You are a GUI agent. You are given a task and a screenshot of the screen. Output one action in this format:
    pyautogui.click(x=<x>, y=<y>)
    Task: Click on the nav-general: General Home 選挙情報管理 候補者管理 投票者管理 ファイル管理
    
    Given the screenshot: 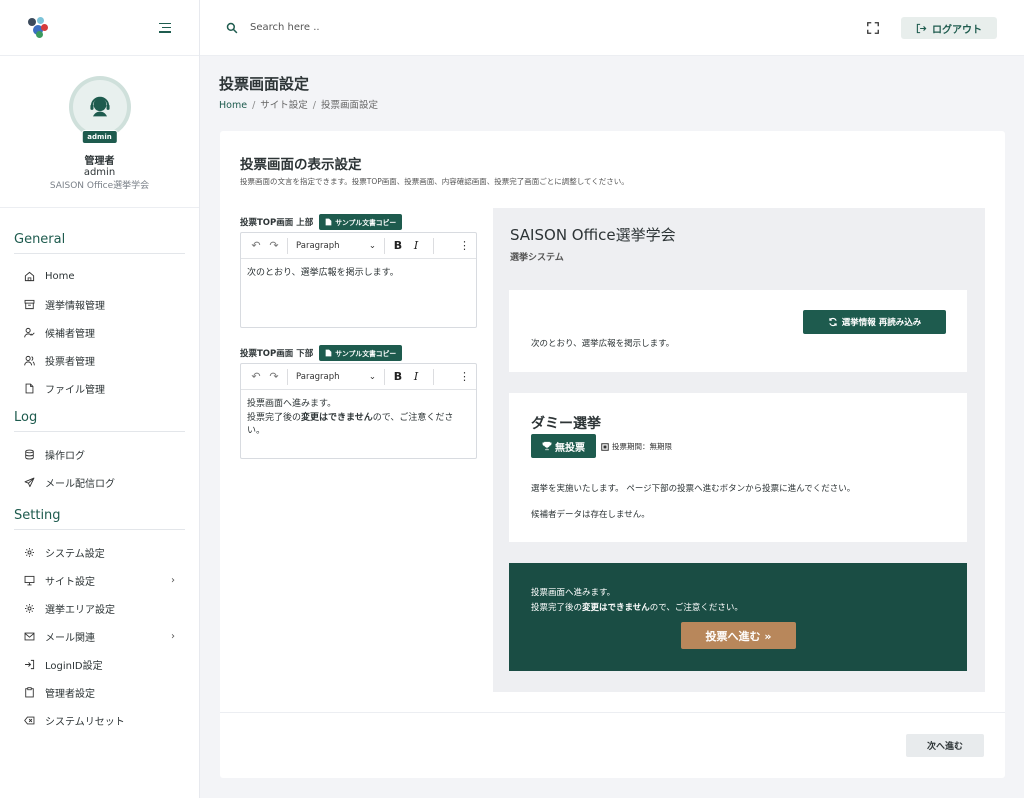 What is the action you would take?
    pyautogui.click(x=99, y=305)
    